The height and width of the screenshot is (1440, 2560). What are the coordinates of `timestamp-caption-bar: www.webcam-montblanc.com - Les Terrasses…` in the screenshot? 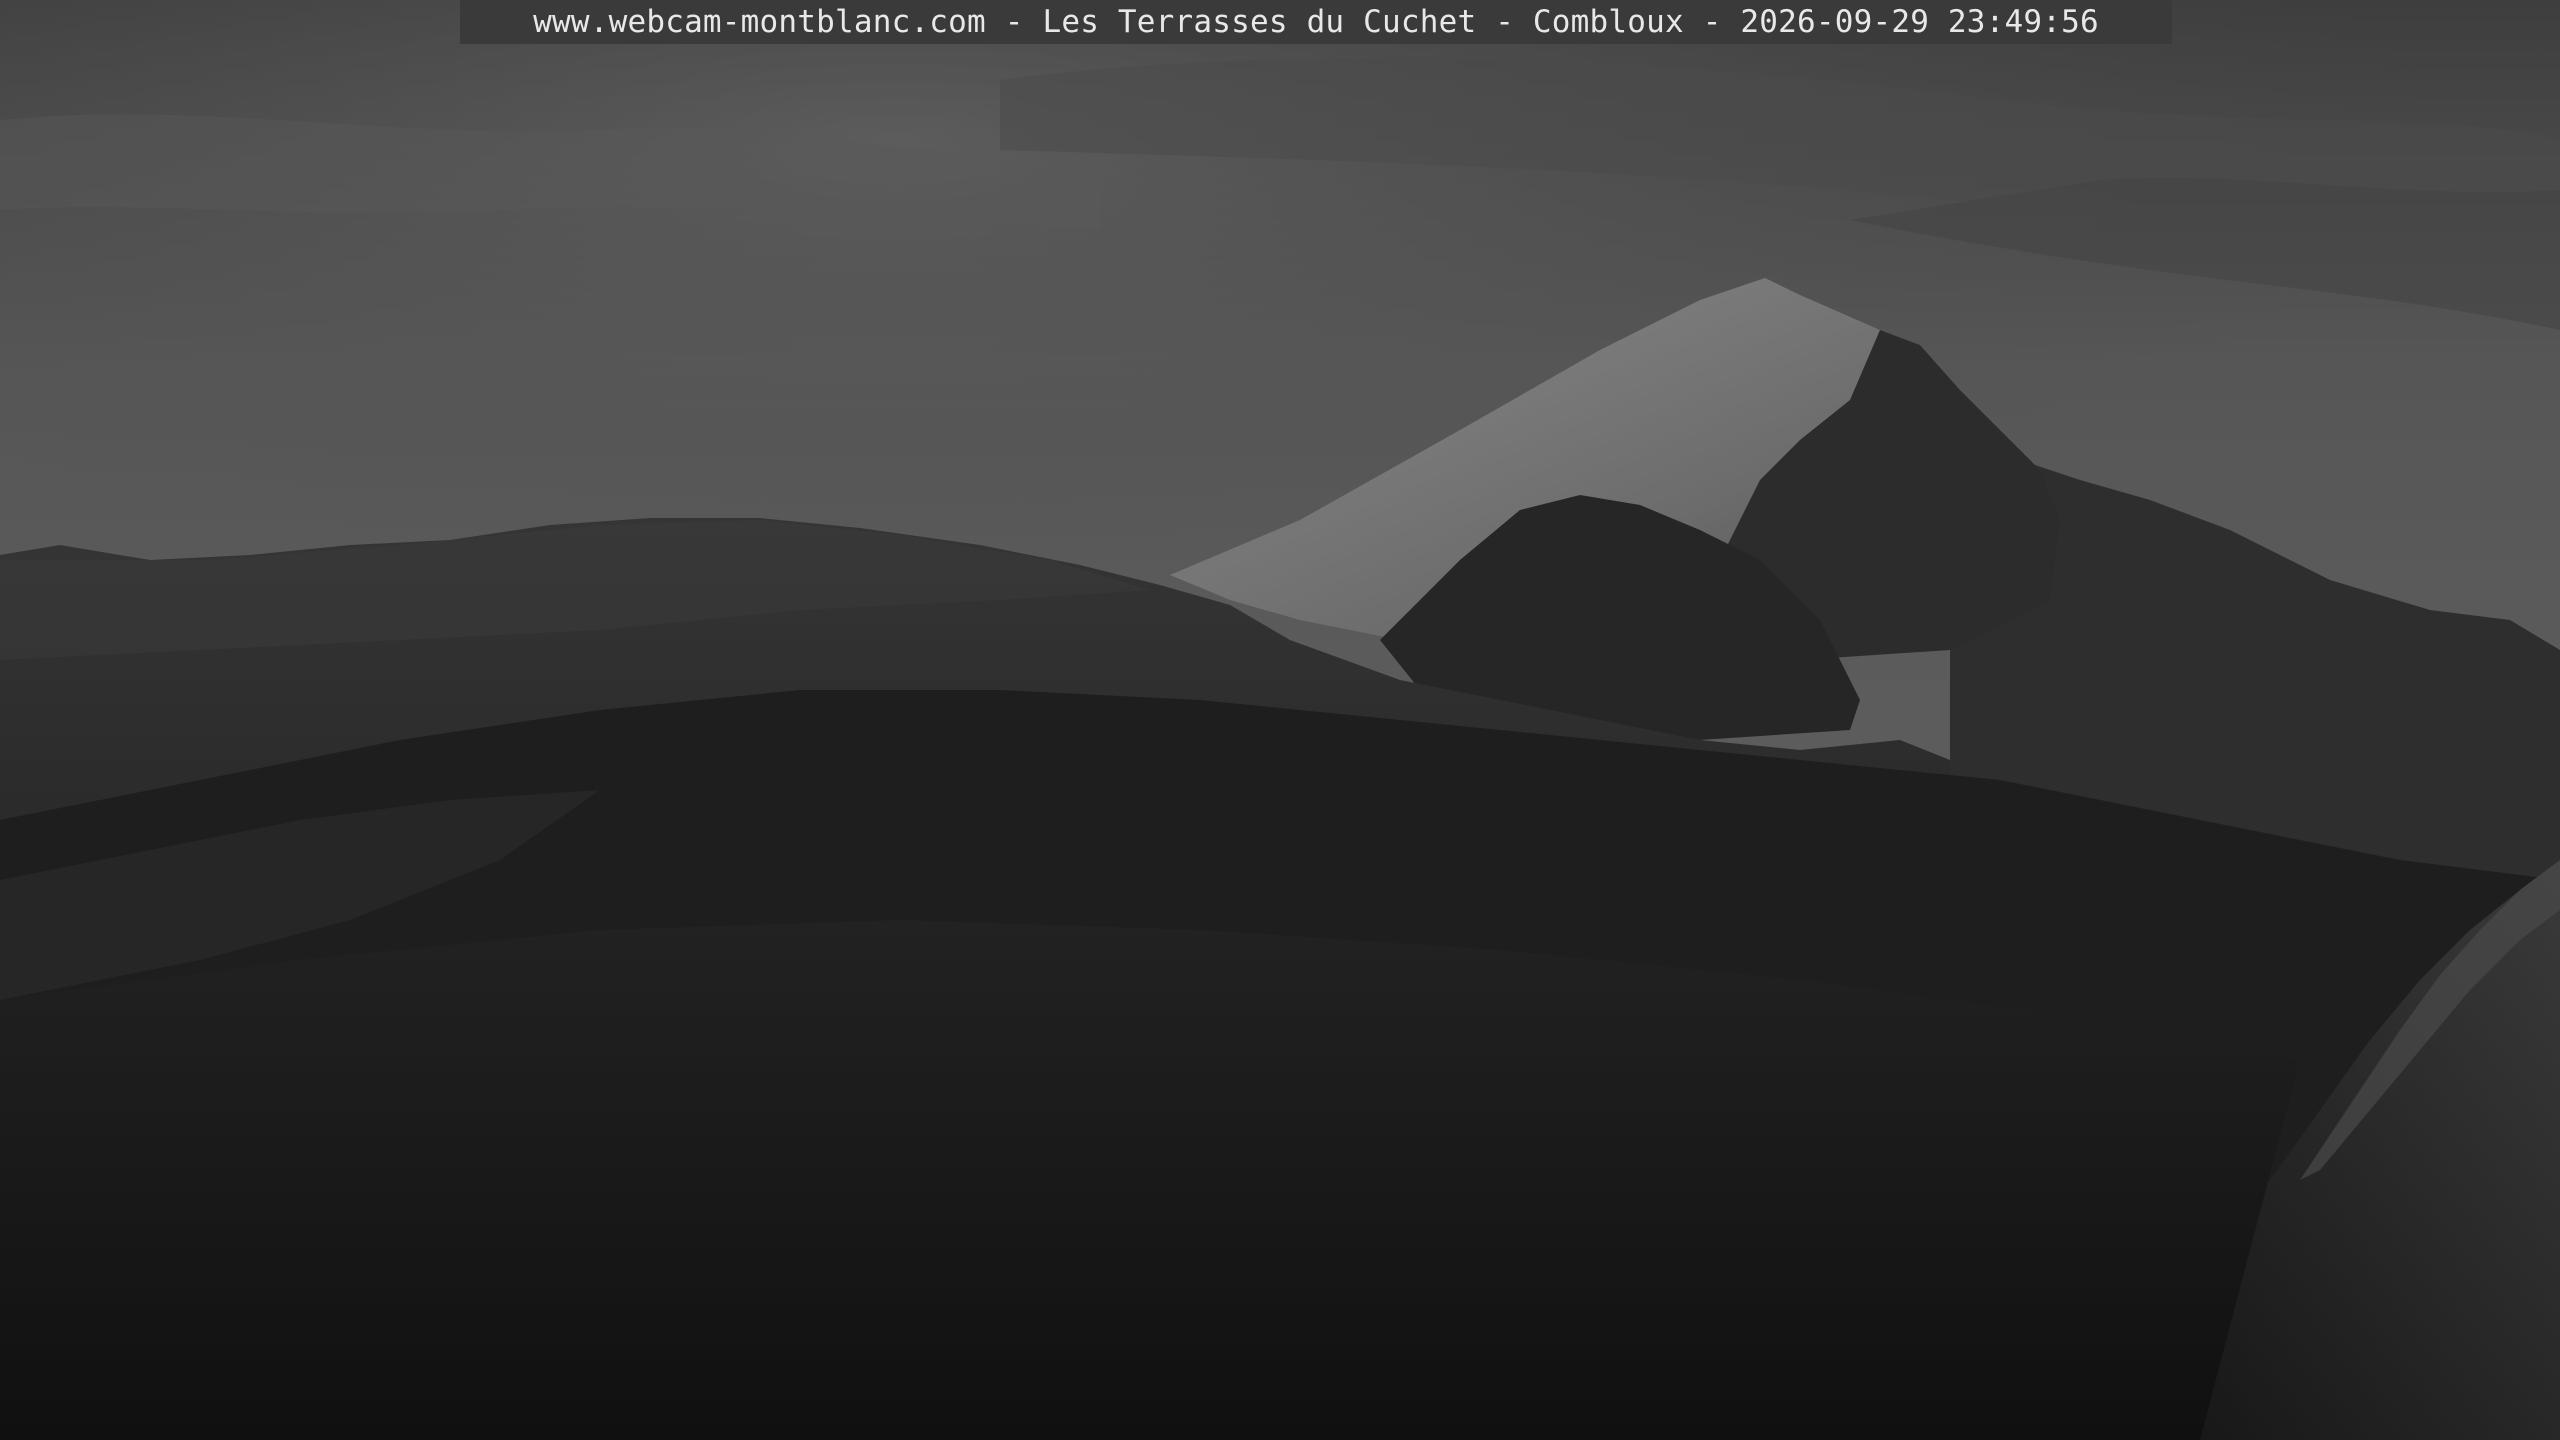 It's located at (1316, 22).